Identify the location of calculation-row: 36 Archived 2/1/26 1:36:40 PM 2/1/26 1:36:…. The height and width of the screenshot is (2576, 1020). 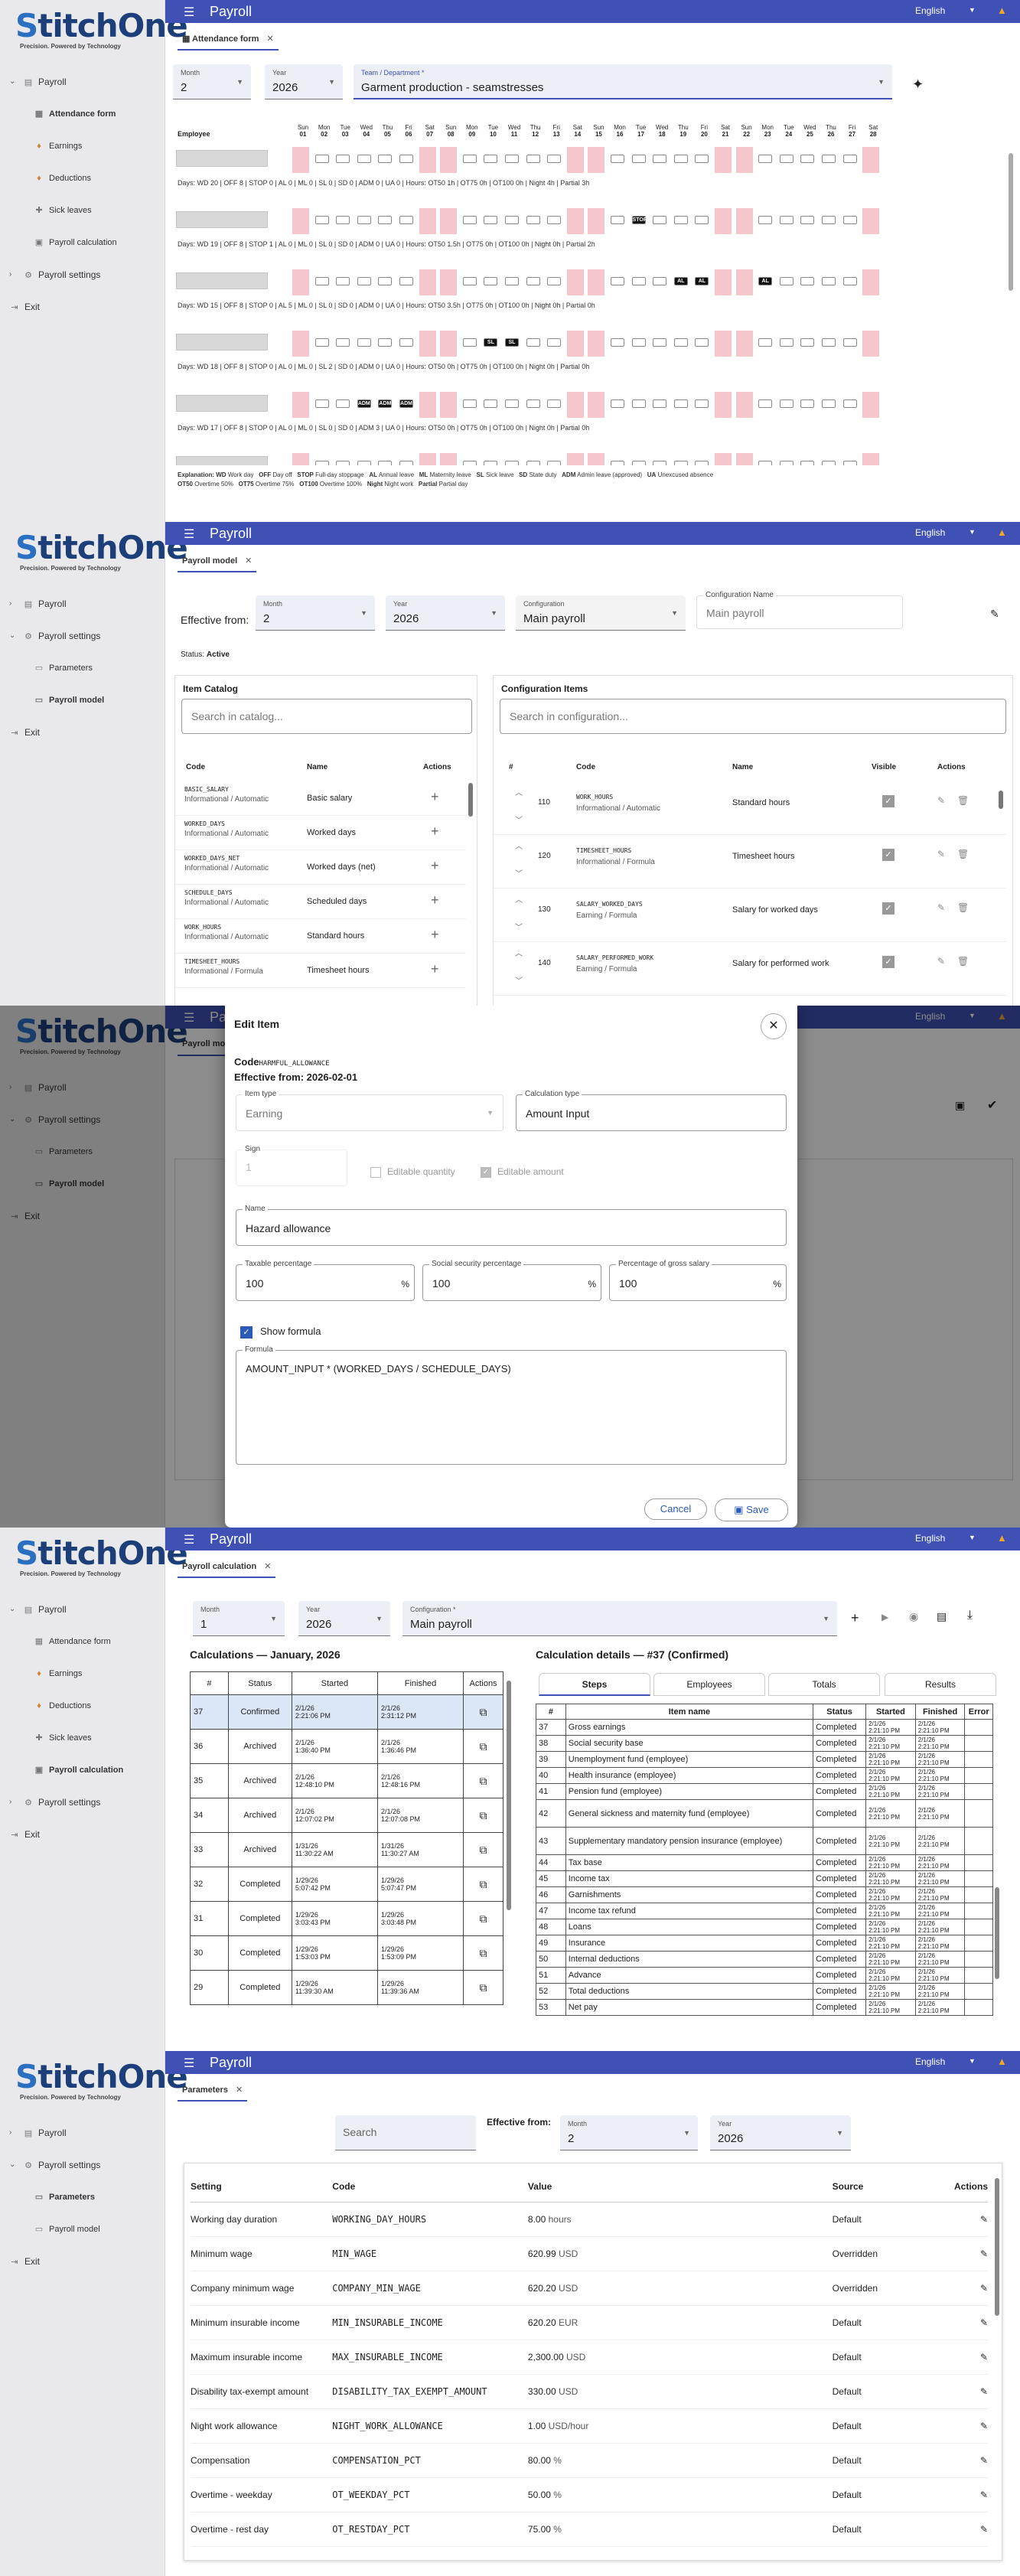
(346, 1746).